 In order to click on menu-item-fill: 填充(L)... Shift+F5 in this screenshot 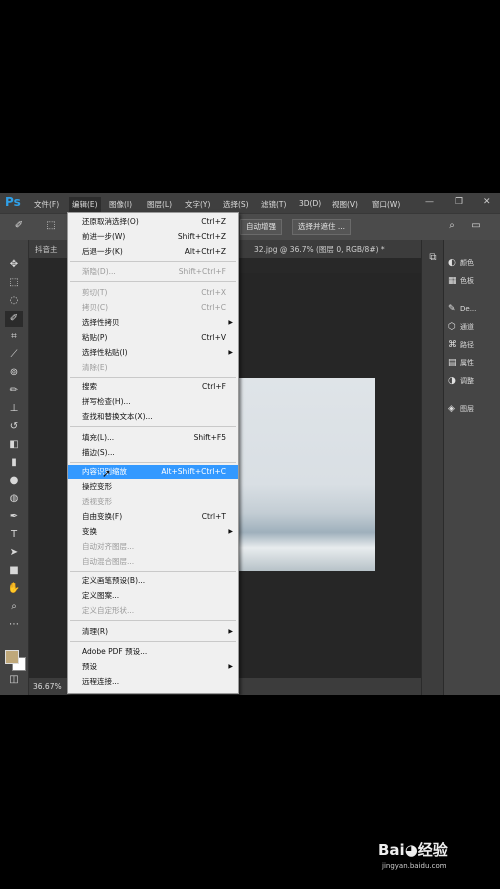, I will do `click(153, 438)`.